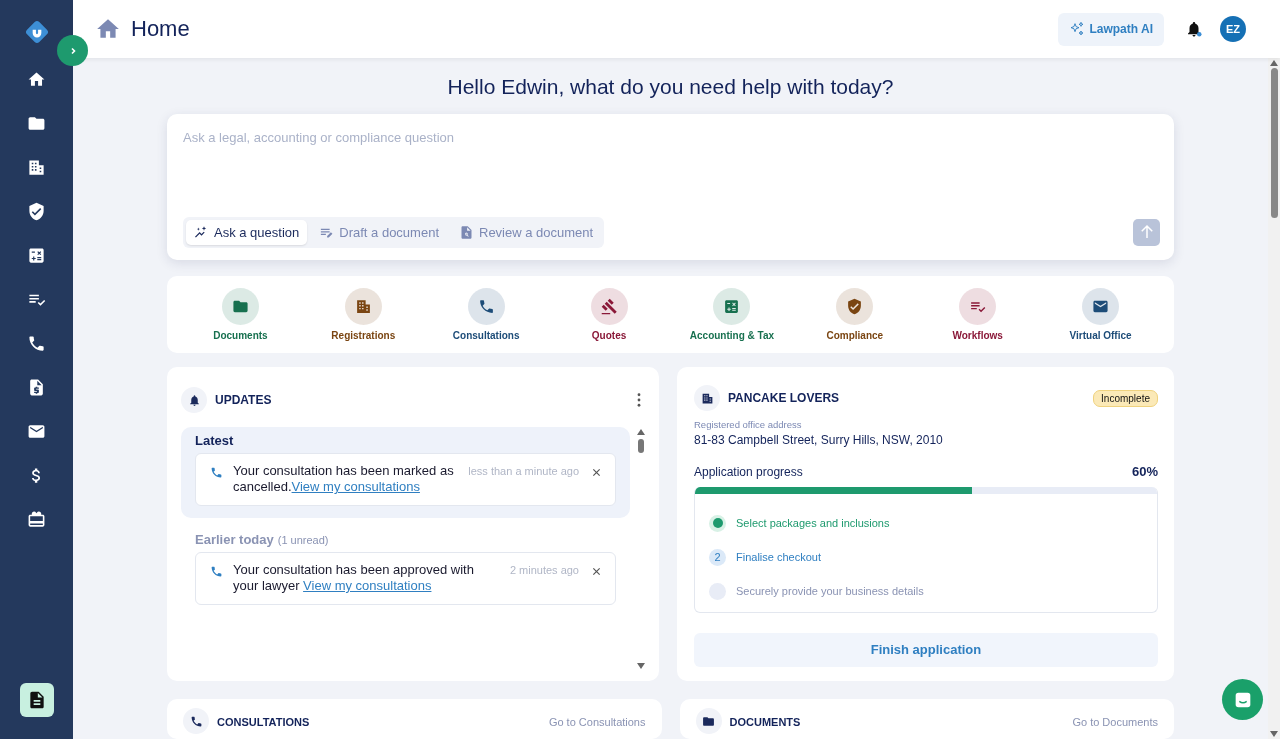 The image size is (1280, 739). Describe the element at coordinates (1111, 29) in the screenshot. I see `ai-button: Lawpath AI` at that location.